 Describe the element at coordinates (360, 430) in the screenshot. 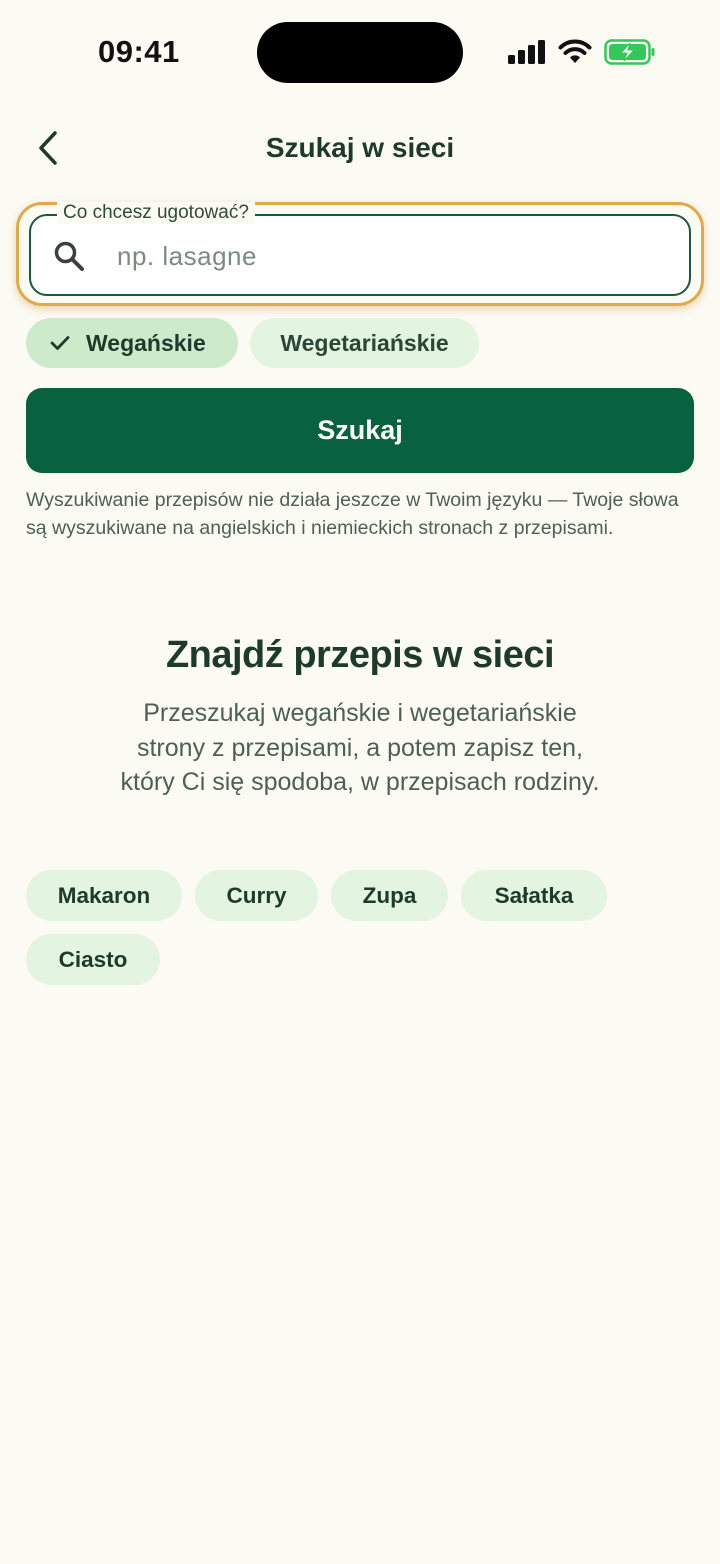

I see `search-button: Szukaj` at that location.